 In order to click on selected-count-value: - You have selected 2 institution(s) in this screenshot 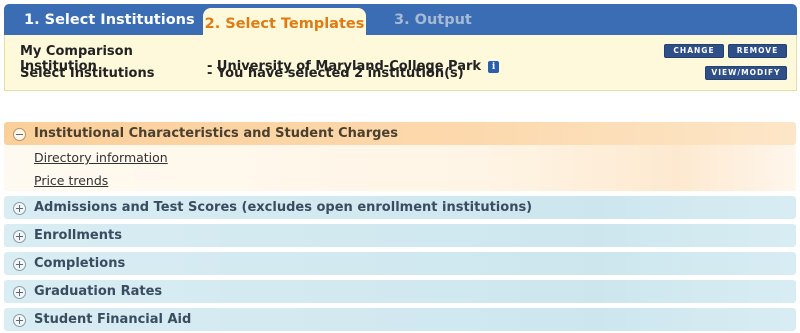, I will do `click(335, 73)`.